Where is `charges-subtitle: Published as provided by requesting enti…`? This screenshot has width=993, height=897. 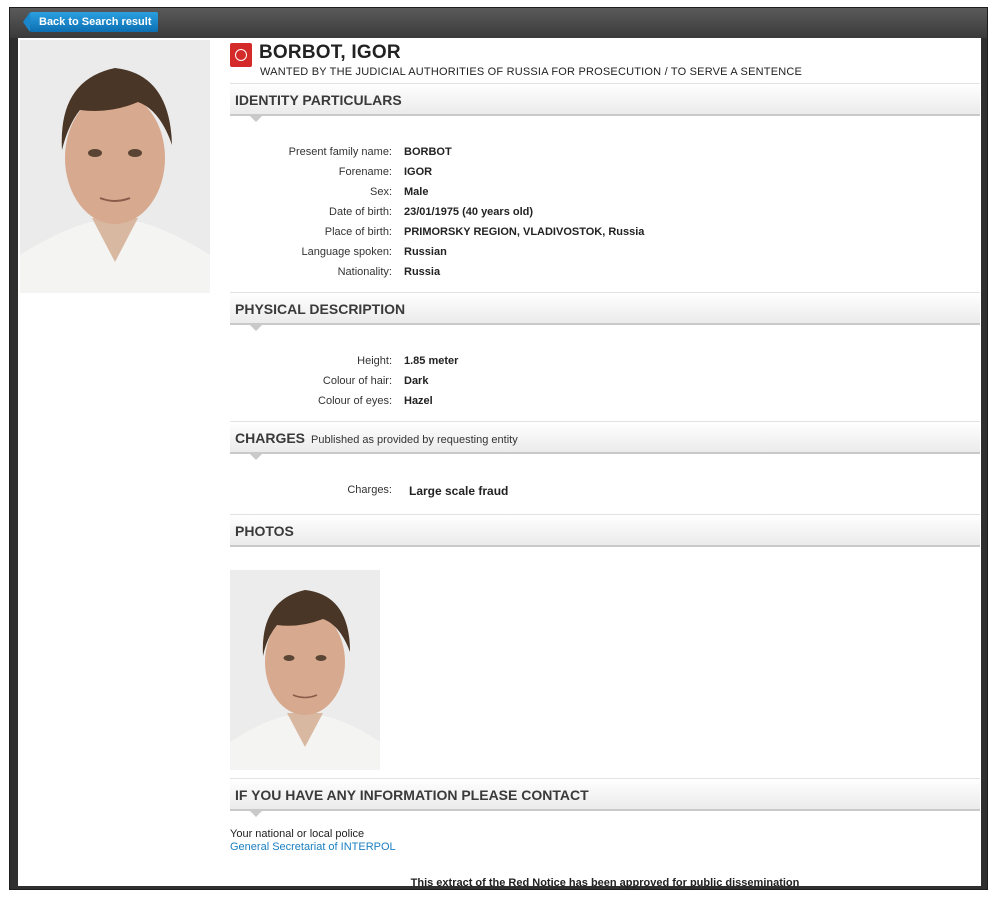 charges-subtitle: Published as provided by requesting enti… is located at coordinates (414, 440).